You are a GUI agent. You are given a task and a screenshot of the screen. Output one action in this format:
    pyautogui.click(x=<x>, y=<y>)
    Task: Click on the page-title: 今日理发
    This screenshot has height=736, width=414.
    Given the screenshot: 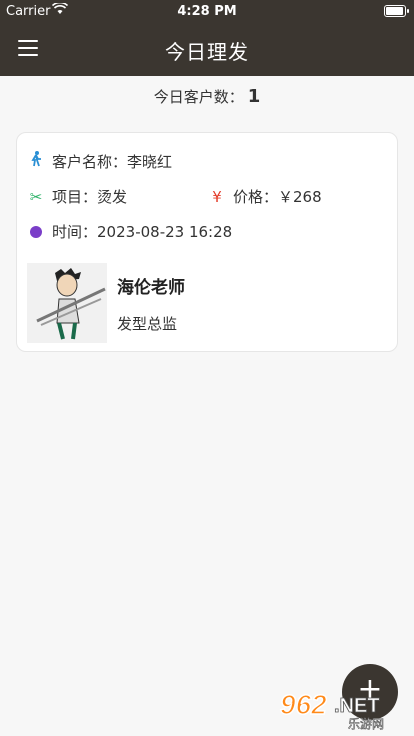 What is the action you would take?
    pyautogui.click(x=207, y=52)
    